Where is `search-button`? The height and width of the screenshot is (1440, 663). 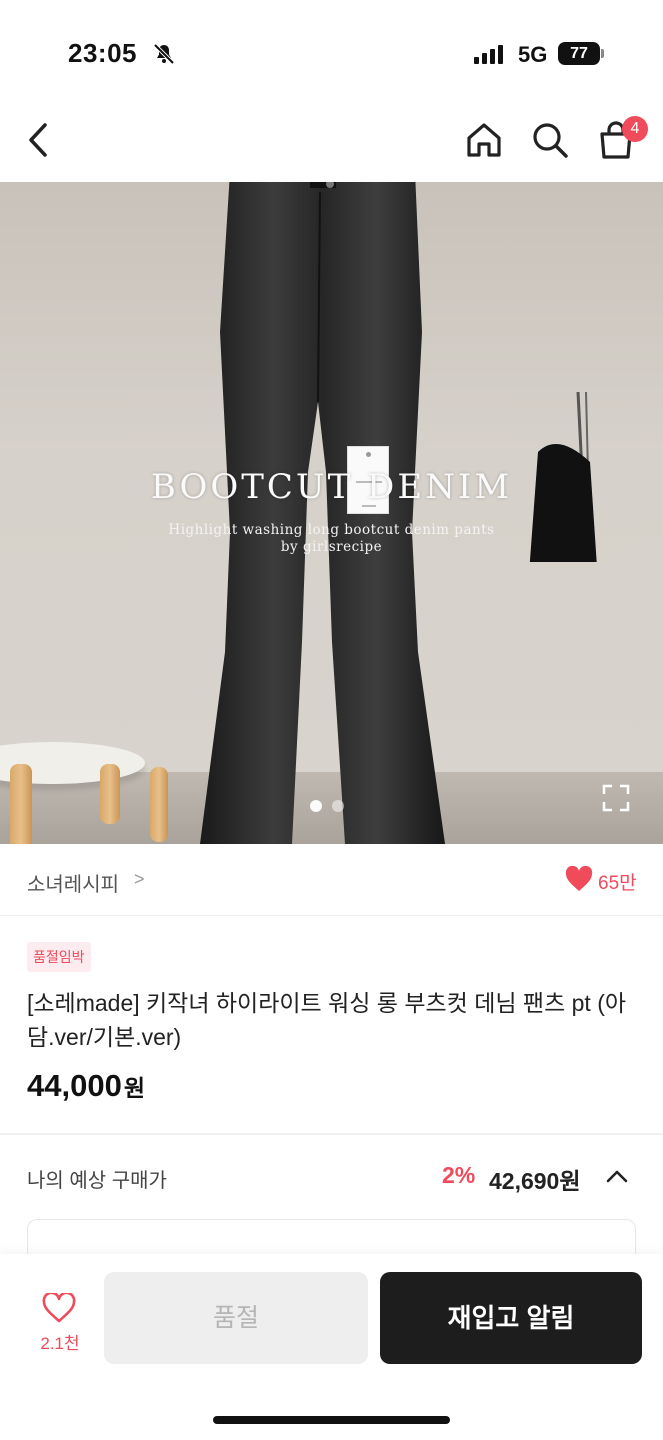 search-button is located at coordinates (550, 140).